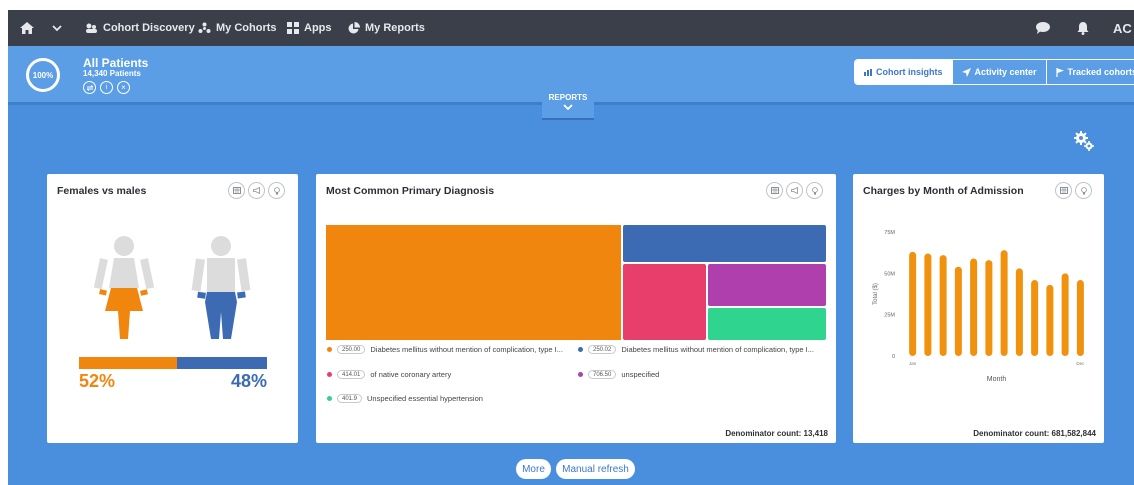 This screenshot has height=485, width=1134. What do you see at coordinates (425, 398) in the screenshot?
I see `legend-label: Unspecified essential hypertension` at bounding box center [425, 398].